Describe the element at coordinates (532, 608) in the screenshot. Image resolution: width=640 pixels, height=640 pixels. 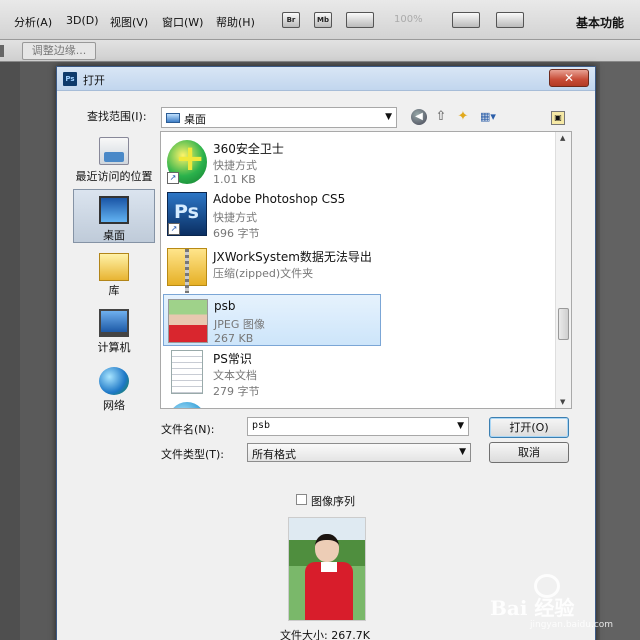
I see `watermark-text: Bai 经验` at that location.